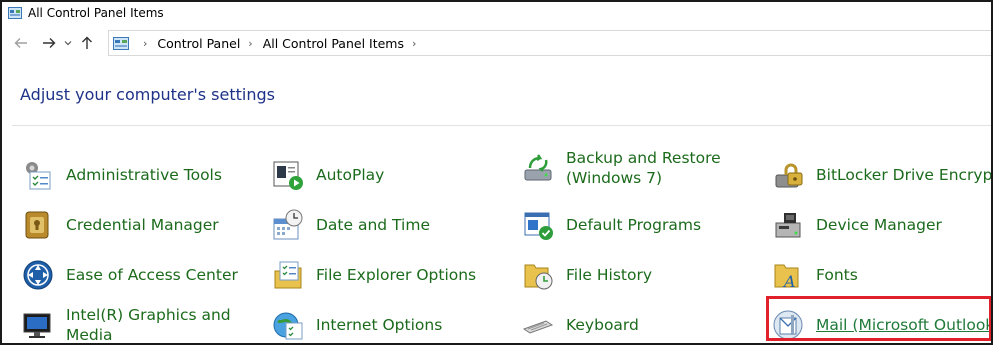 The image size is (993, 345). Describe the element at coordinates (538, 167) in the screenshot. I see `backup-restore-icon` at that location.